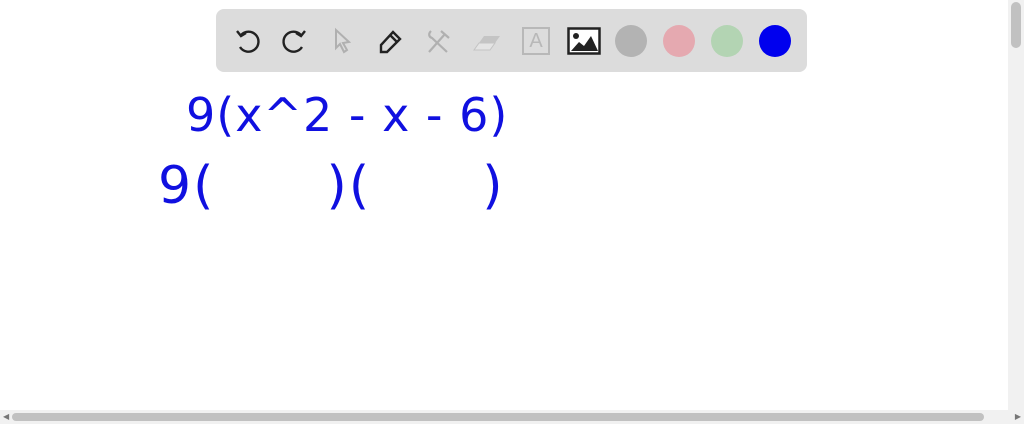  I want to click on undo-icon, so click(248, 41).